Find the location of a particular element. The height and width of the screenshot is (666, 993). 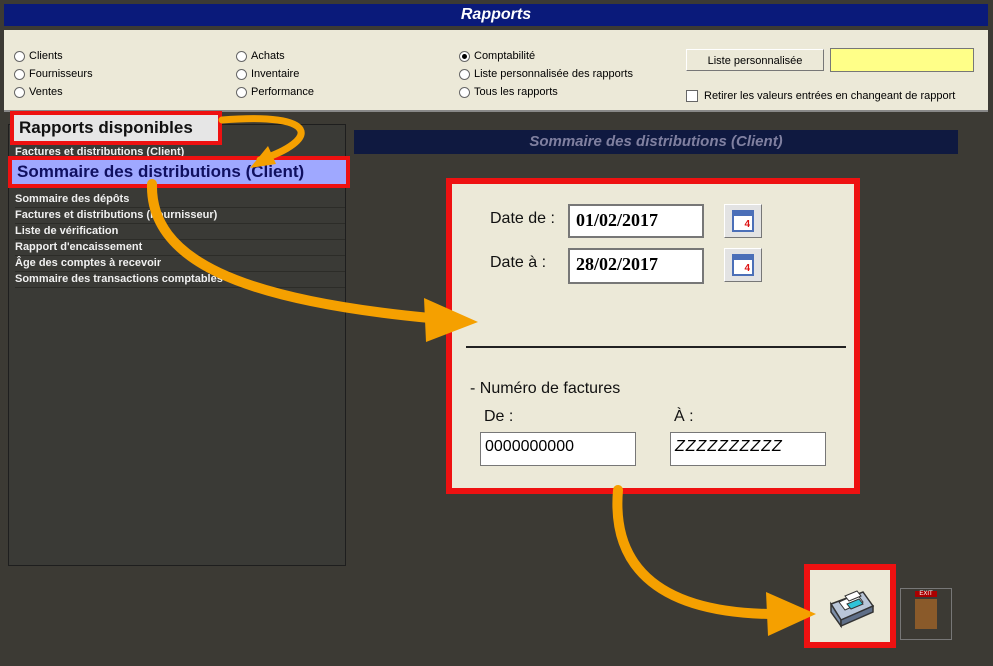

invoice-from-field: 0000000000 is located at coordinates (558, 449).